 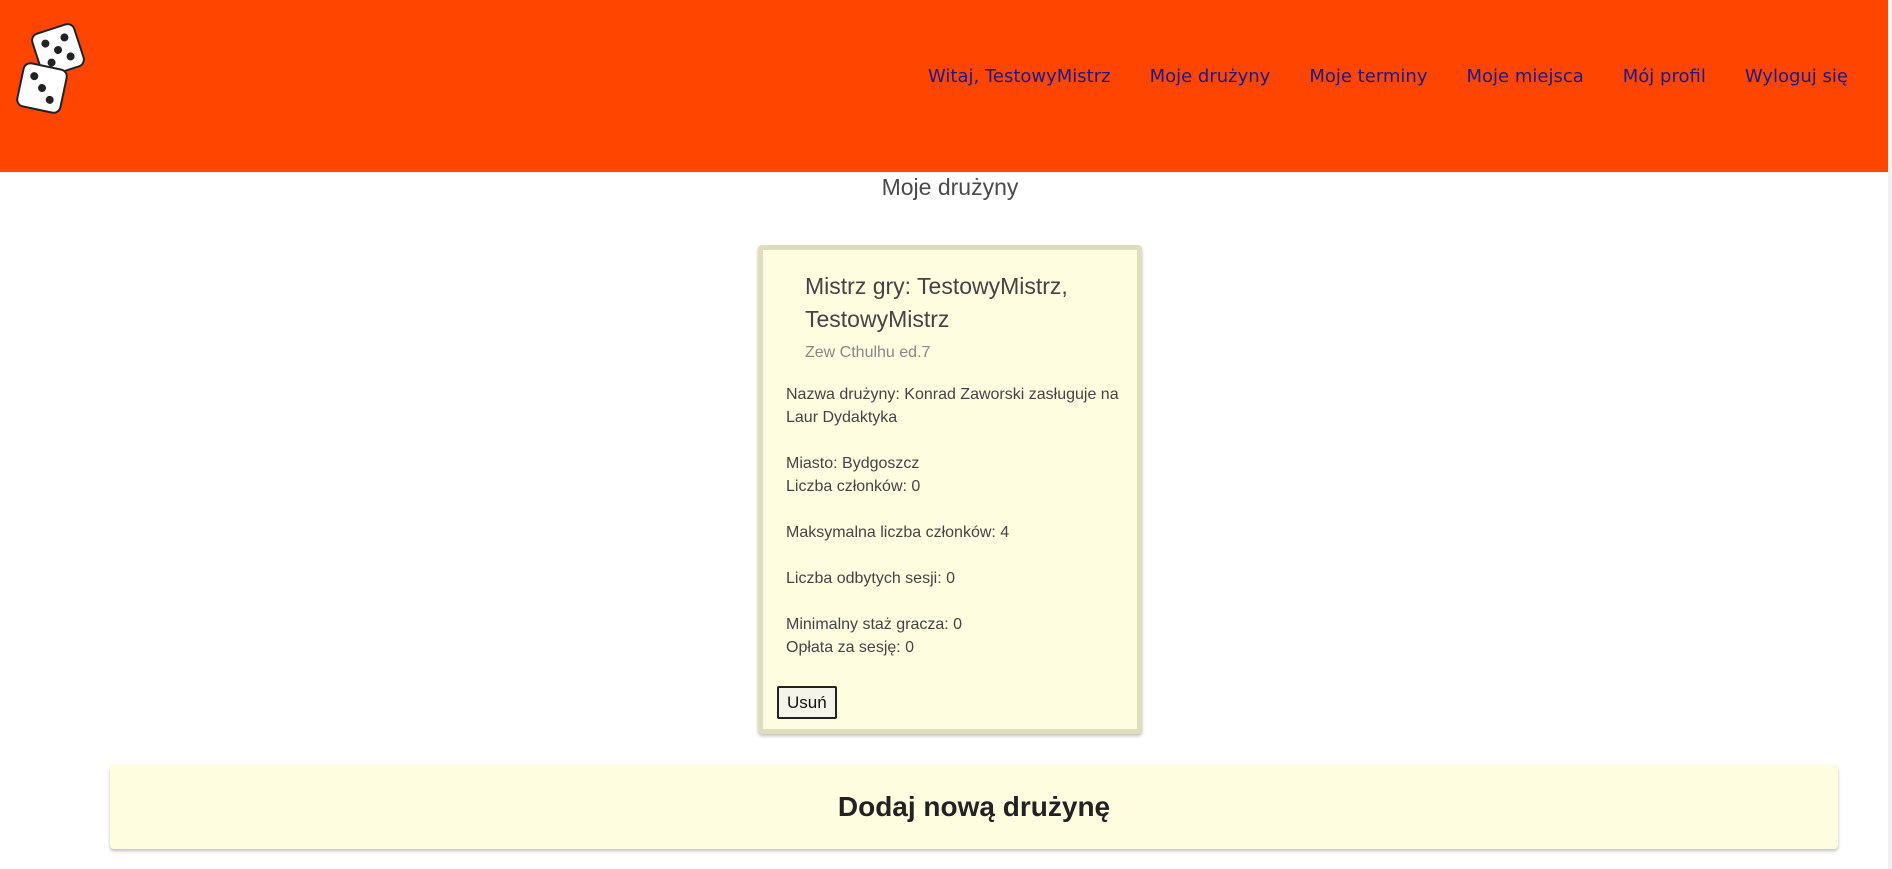 What do you see at coordinates (898, 532) in the screenshot?
I see `team-max-members-text: Maksymalna liczba członków: 4` at bounding box center [898, 532].